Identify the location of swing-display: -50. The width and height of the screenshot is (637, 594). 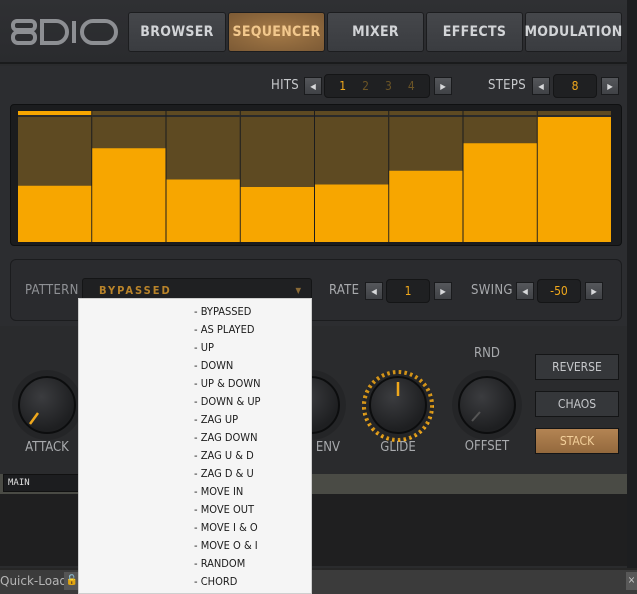
(559, 291).